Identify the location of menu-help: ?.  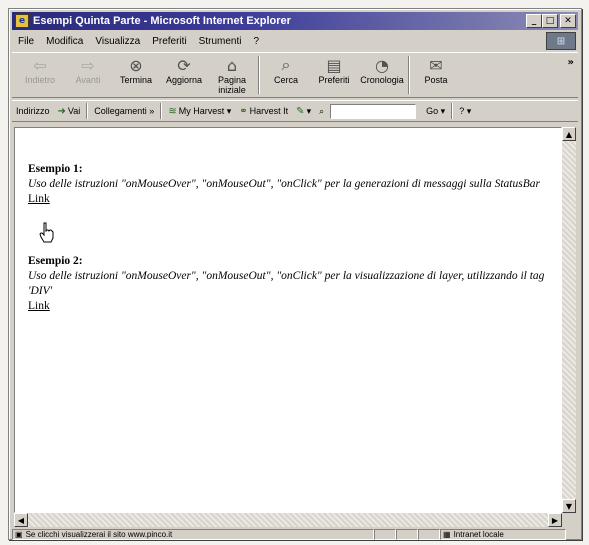
(256, 41).